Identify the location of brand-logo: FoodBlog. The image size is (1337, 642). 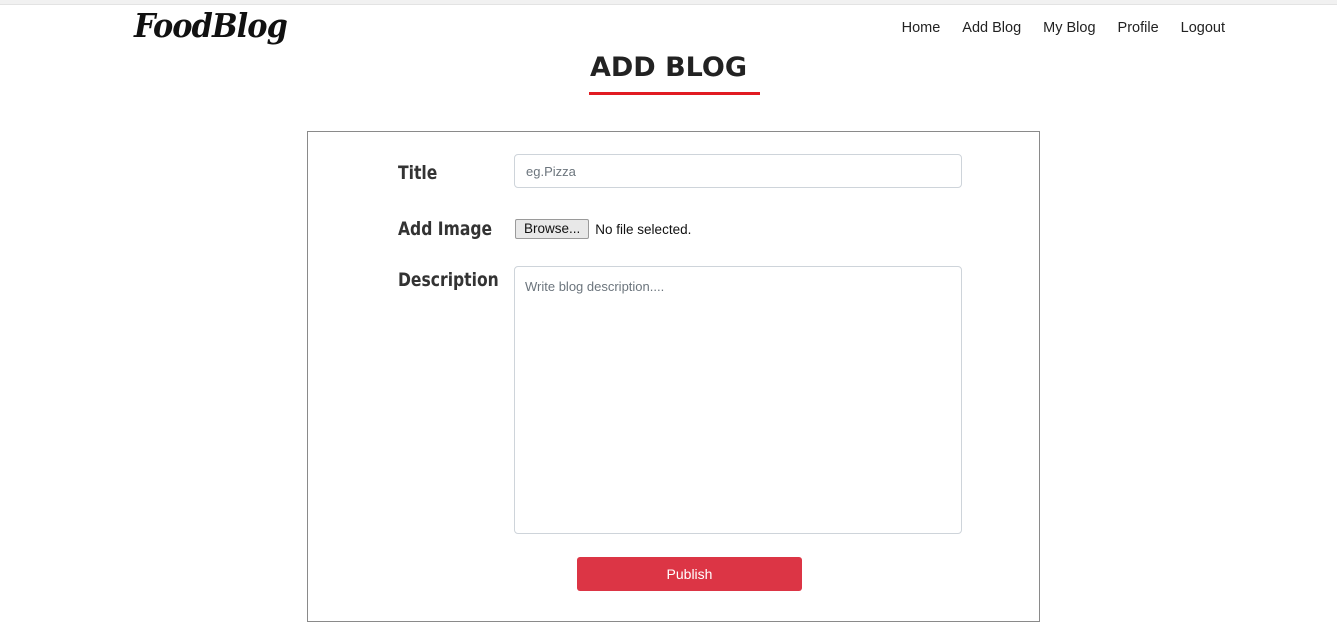
(211, 25).